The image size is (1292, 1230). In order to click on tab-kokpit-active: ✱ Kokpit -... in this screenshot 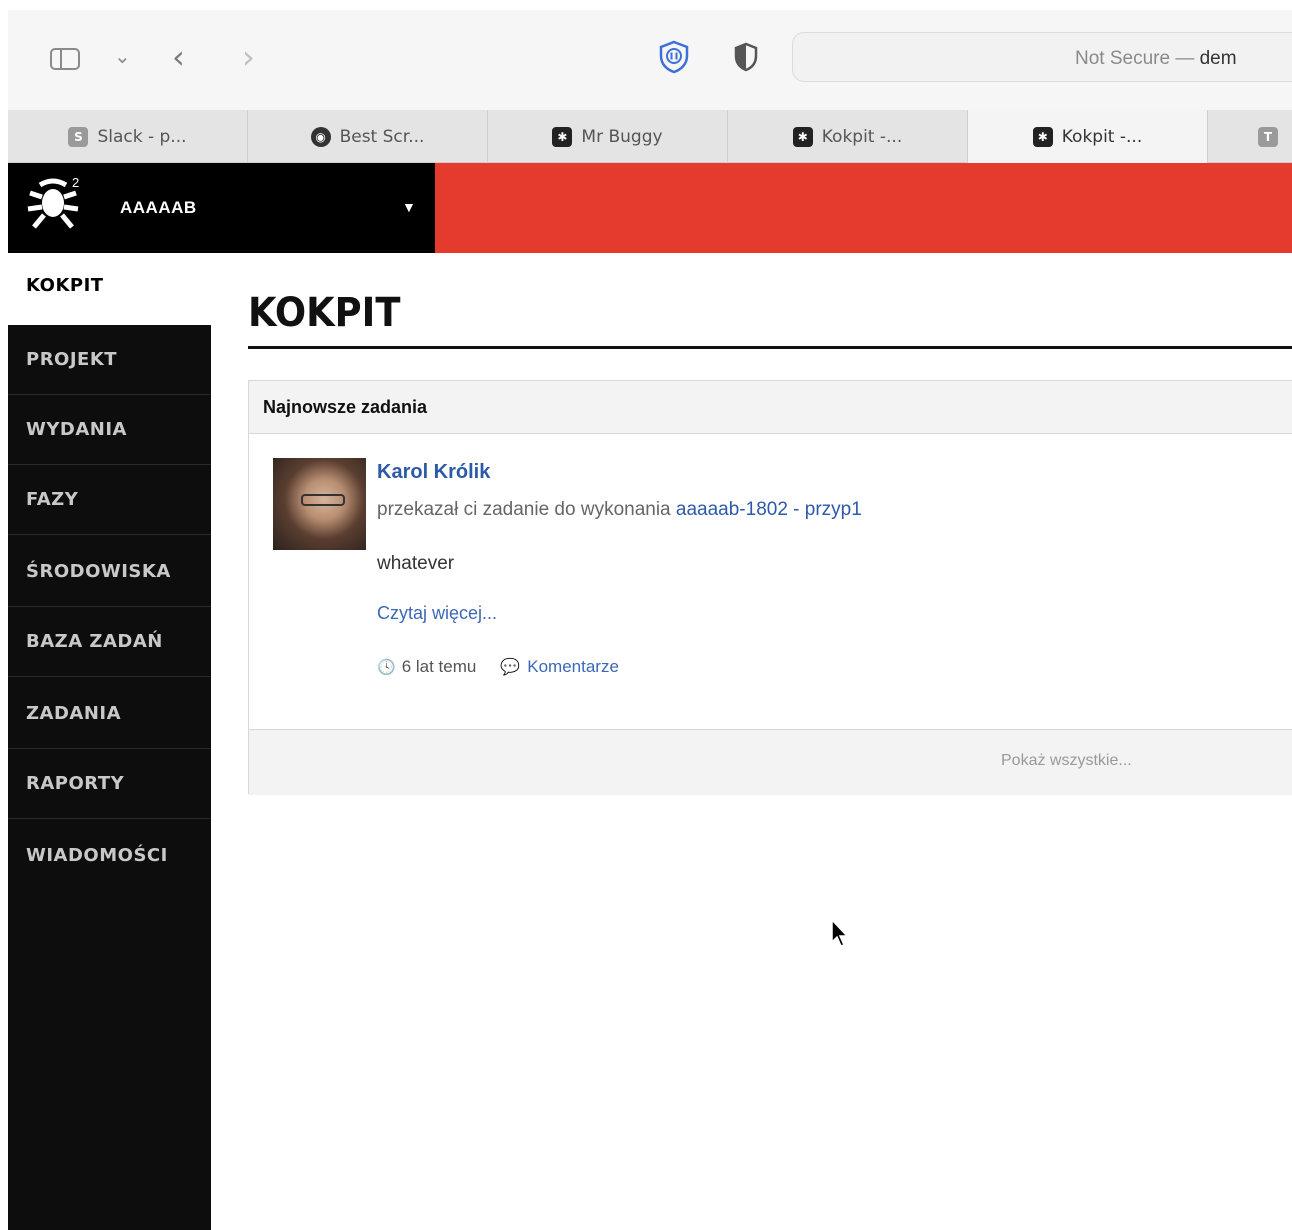, I will do `click(1088, 136)`.